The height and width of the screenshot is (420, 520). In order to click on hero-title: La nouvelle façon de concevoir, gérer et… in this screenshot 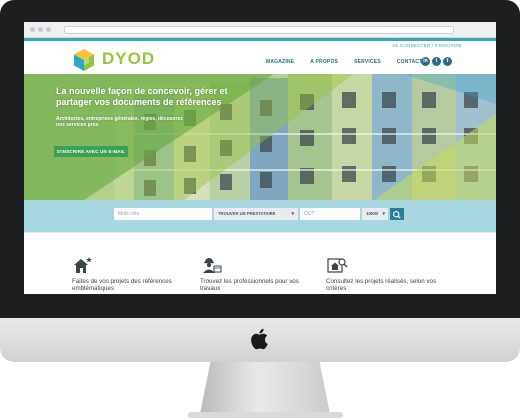, I will do `click(142, 96)`.